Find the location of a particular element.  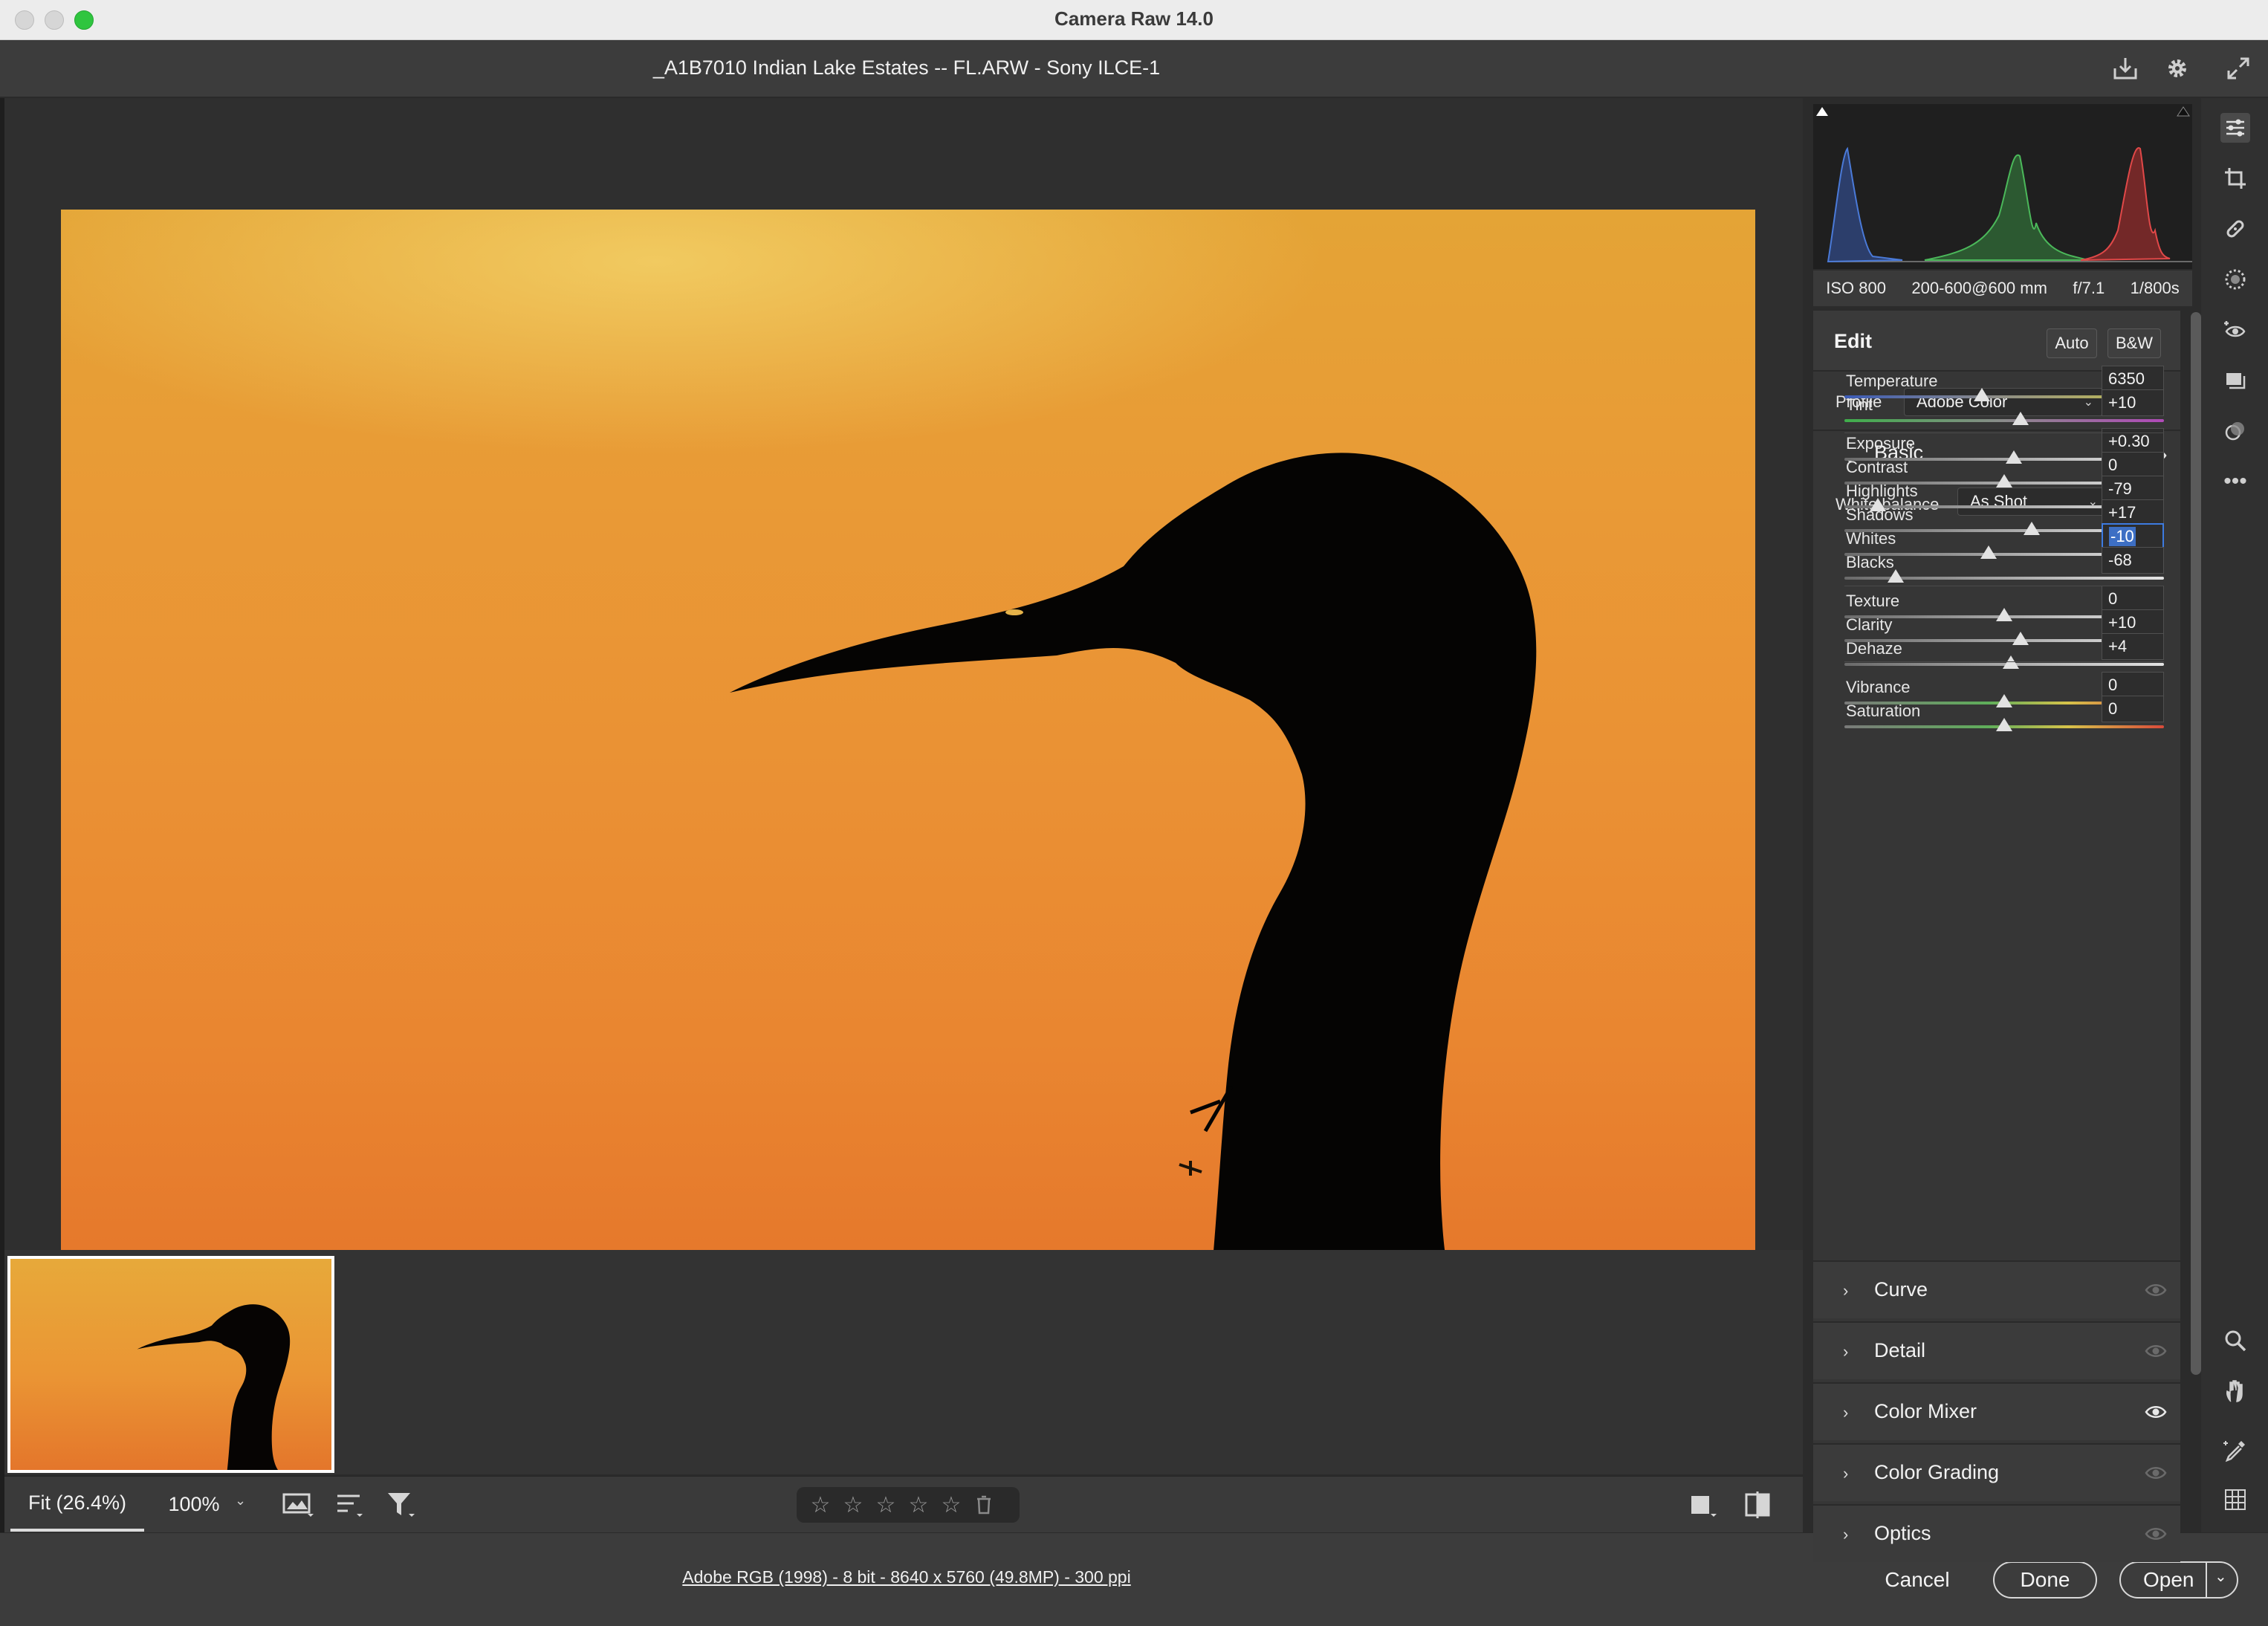

slider-thumb-whites is located at coordinates (1988, 552).